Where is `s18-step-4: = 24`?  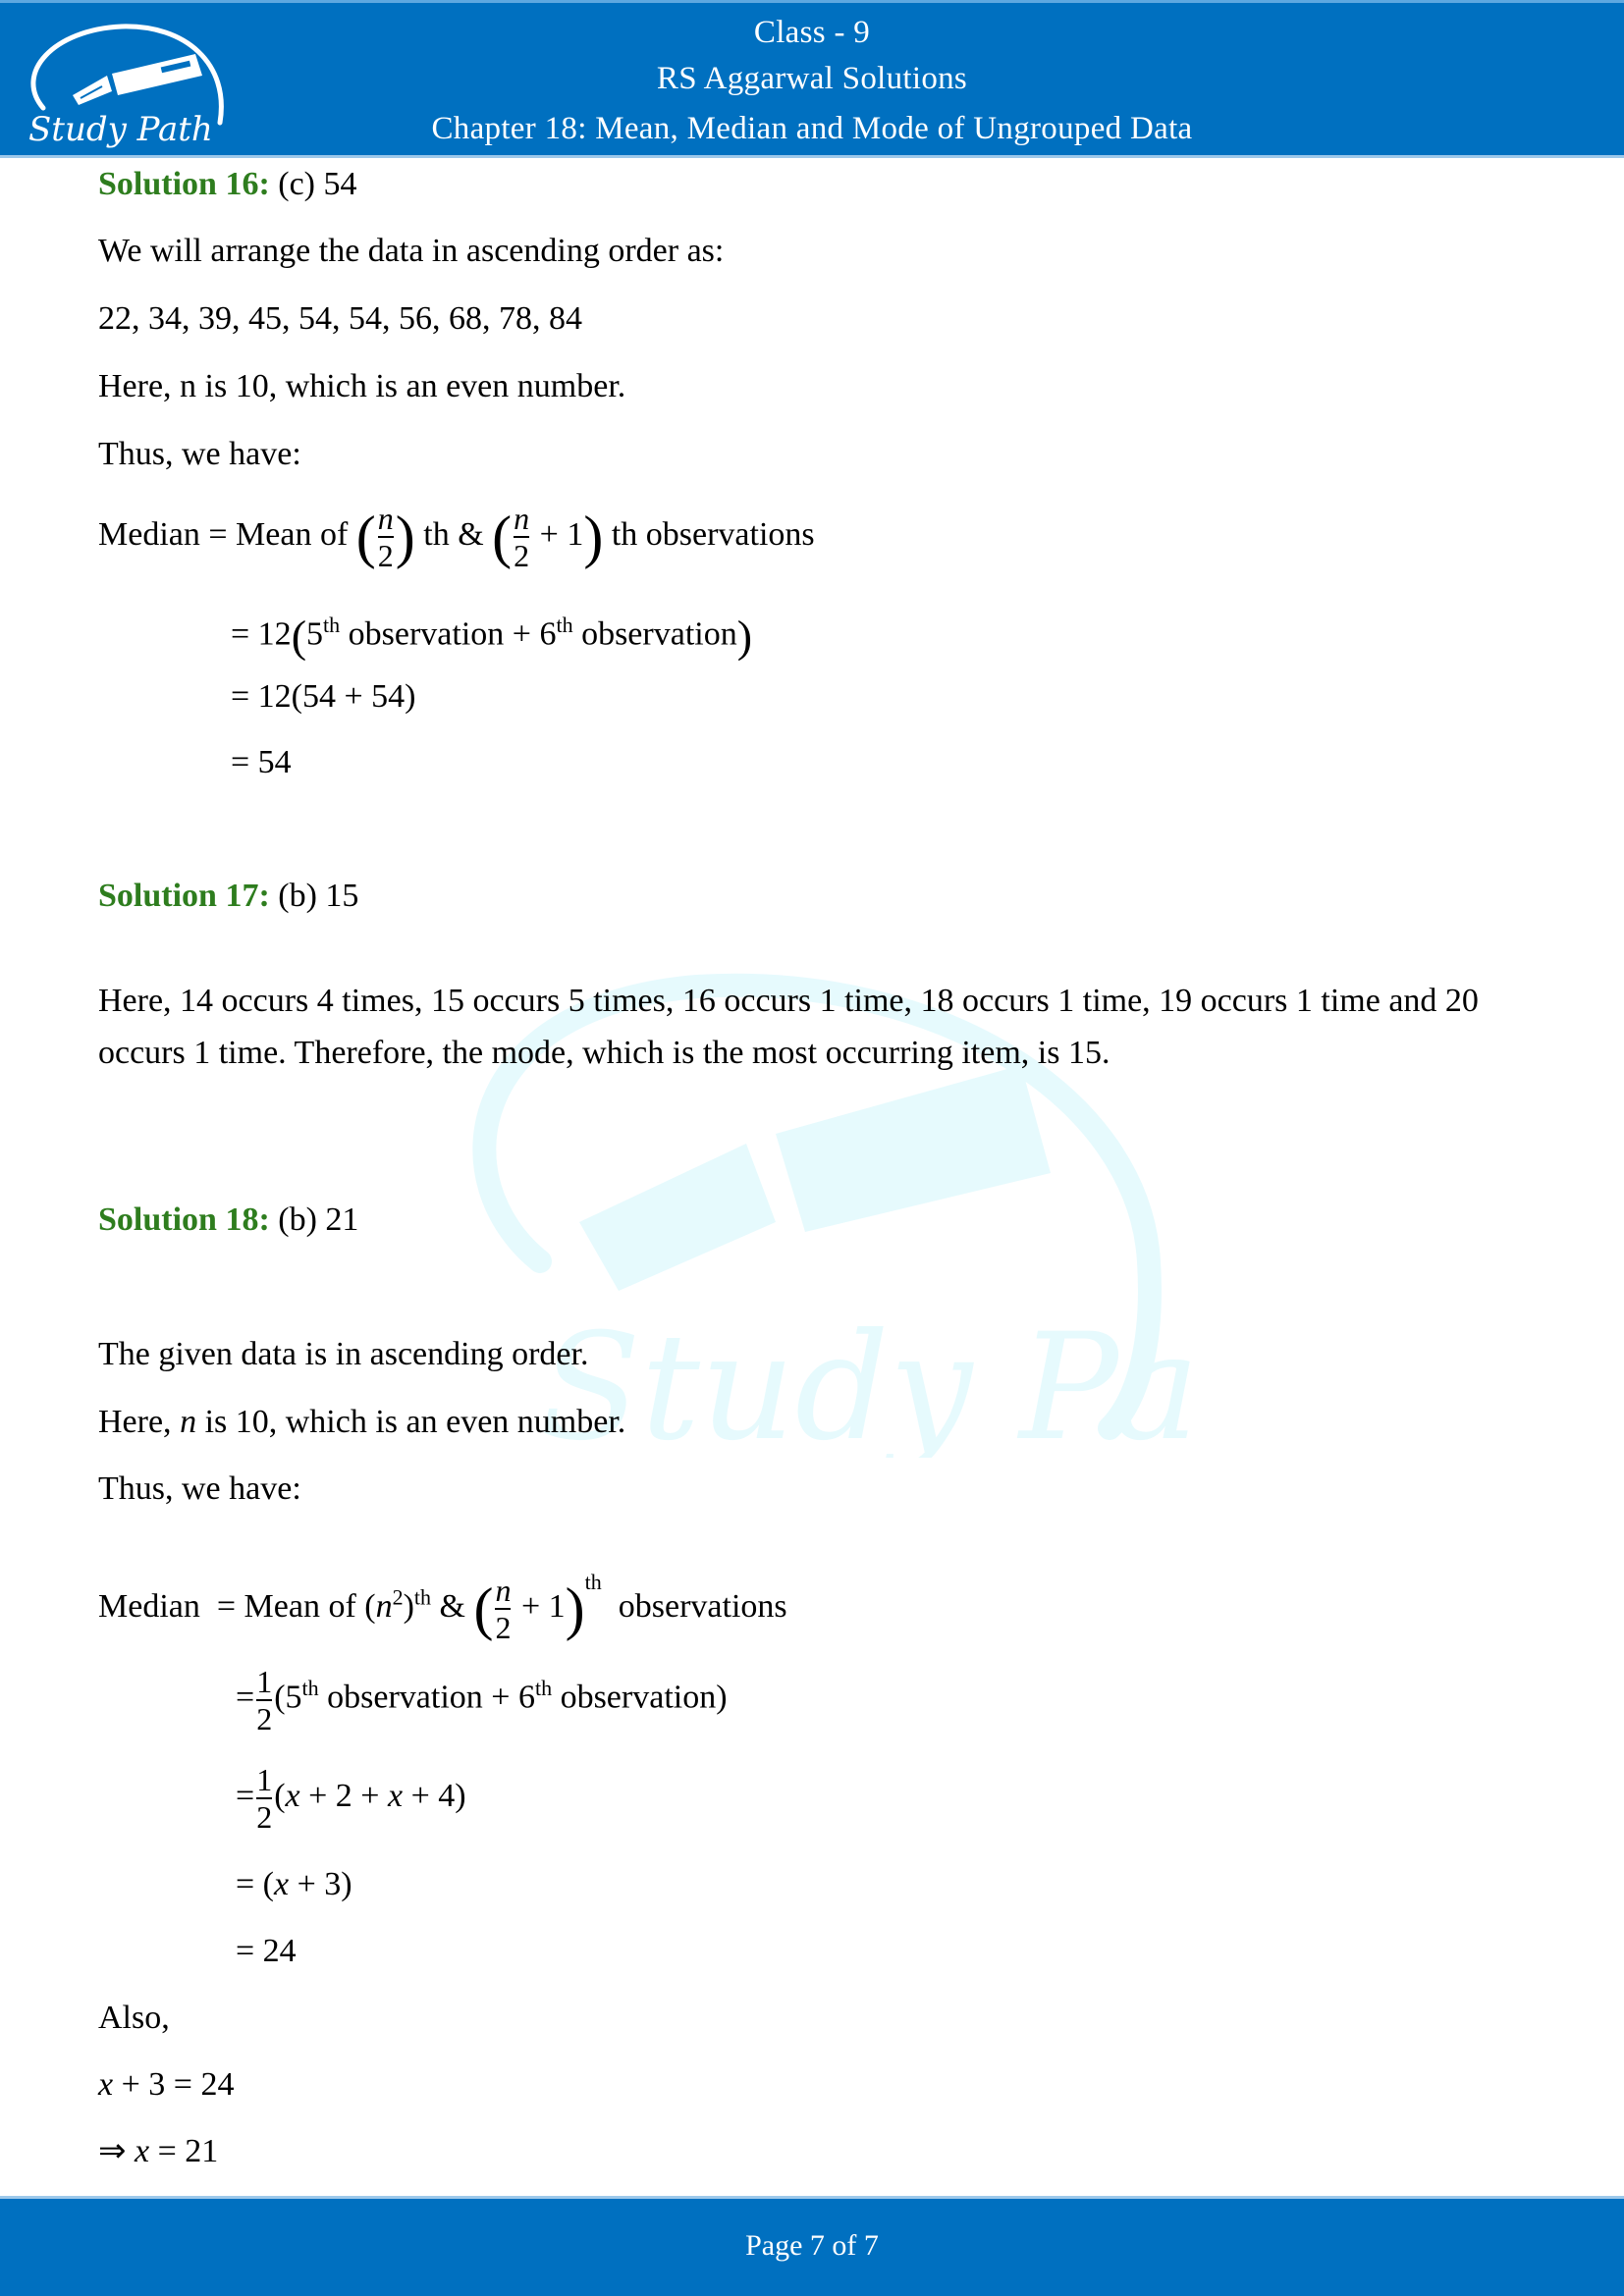
s18-step-4: = 24 is located at coordinates (266, 1951).